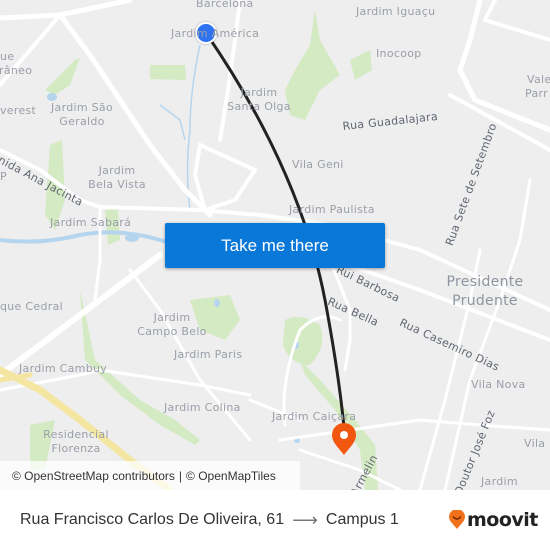 The image size is (550, 550). Describe the element at coordinates (457, 519) in the screenshot. I see `moovit-pin-icon` at that location.